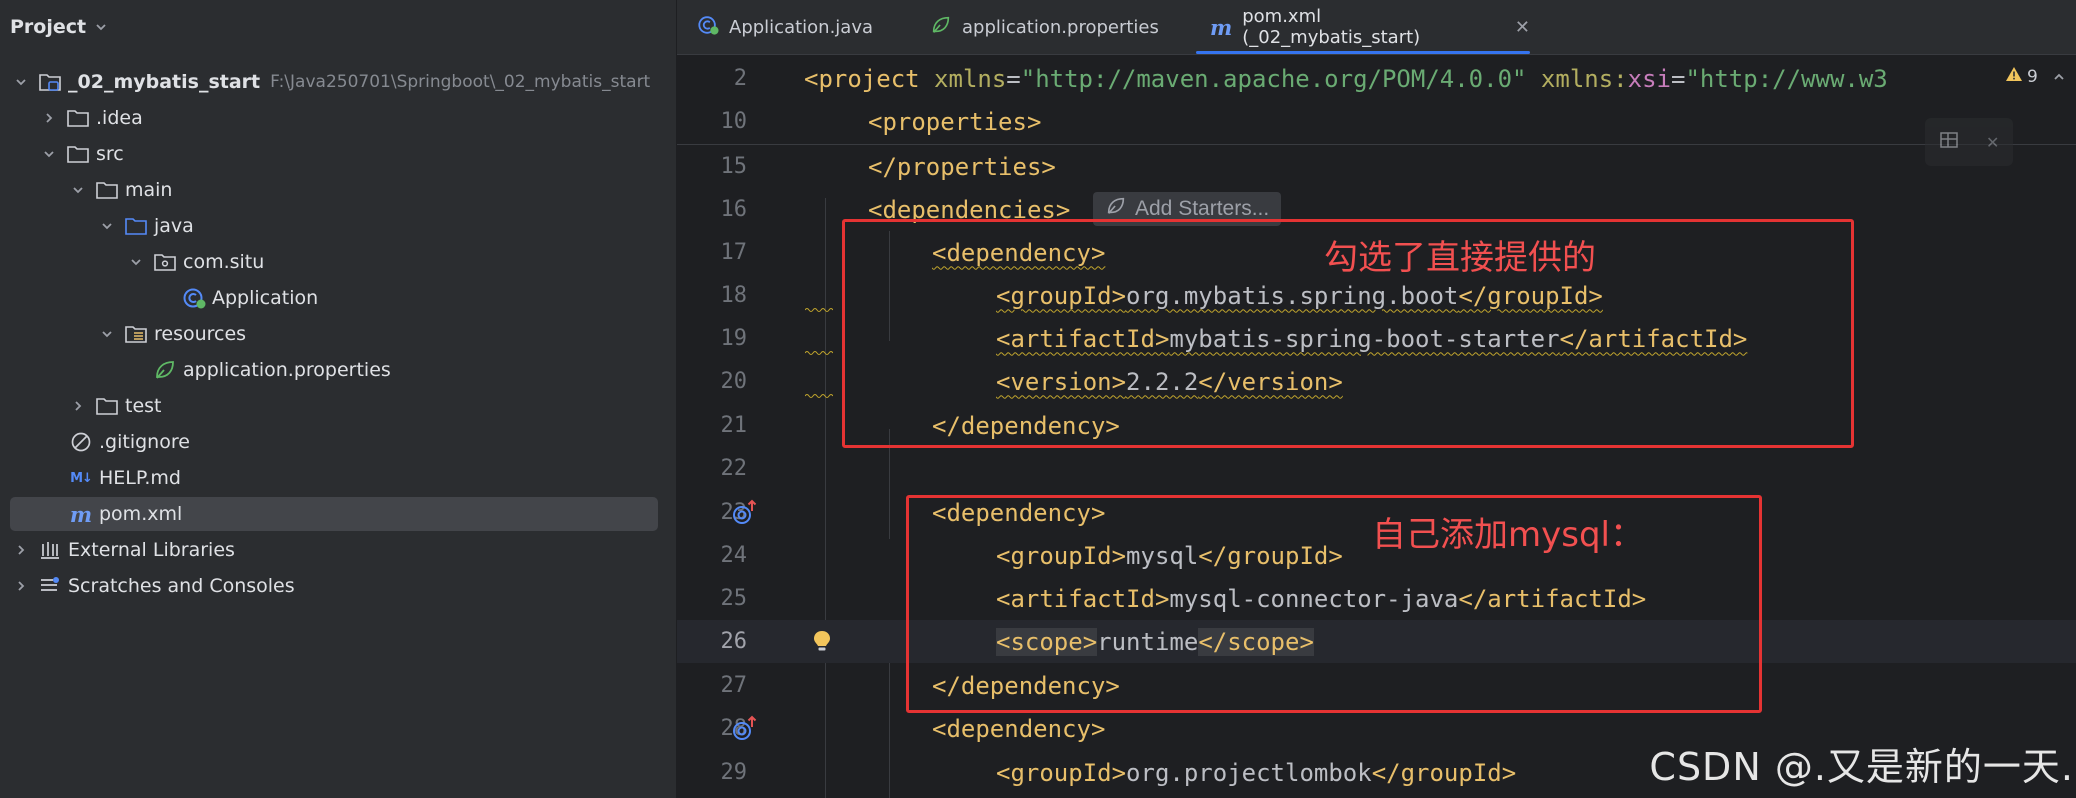 Image resolution: width=2076 pixels, height=798 pixels. I want to click on tree-item-idea: .idea, so click(334, 118).